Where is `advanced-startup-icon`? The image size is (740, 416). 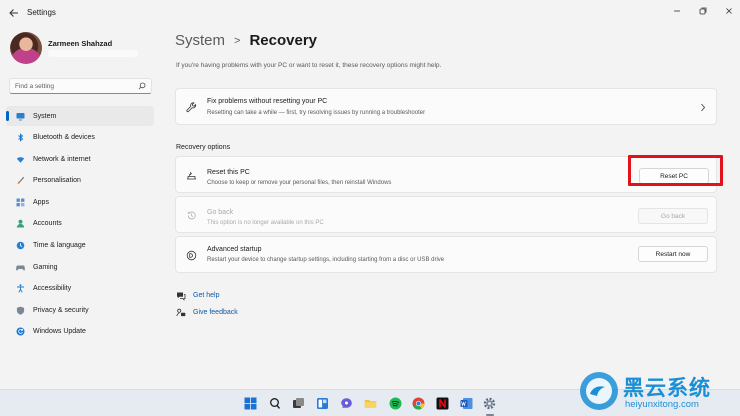 advanced-startup-icon is located at coordinates (191, 255).